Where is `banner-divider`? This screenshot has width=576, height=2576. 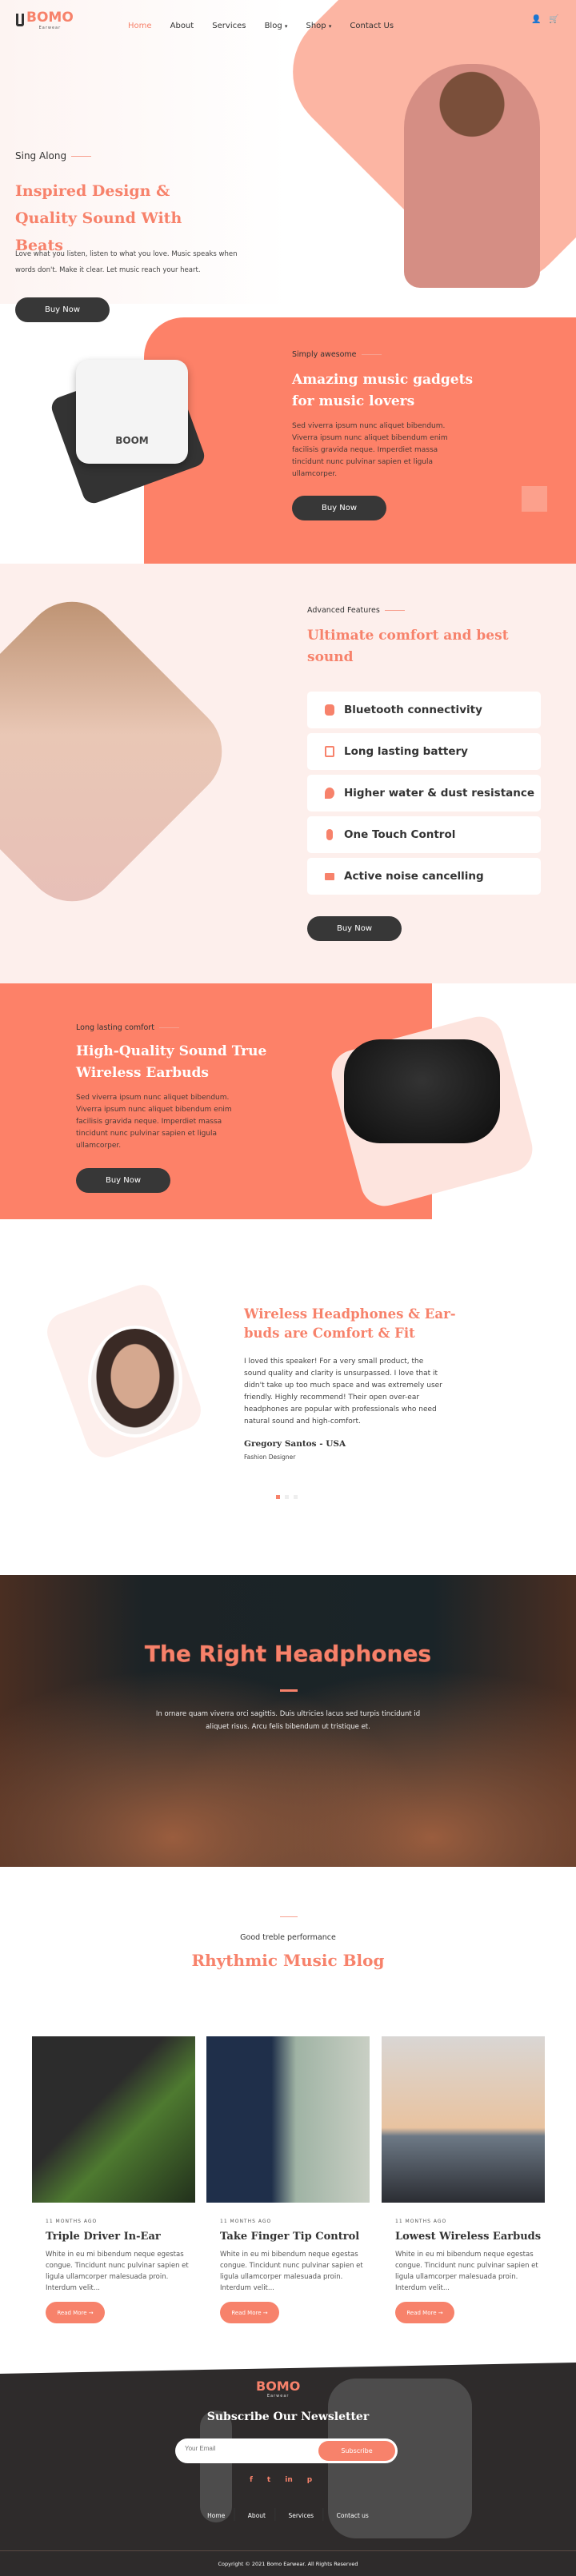
banner-divider is located at coordinates (289, 1690).